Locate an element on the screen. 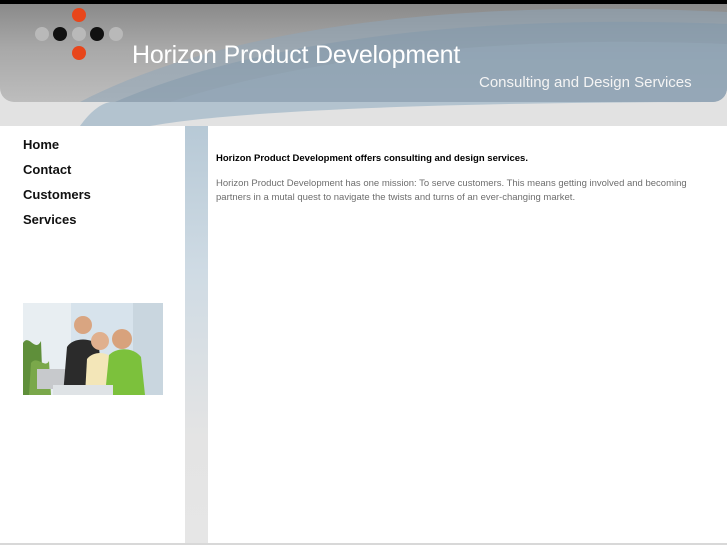 The height and width of the screenshot is (545, 727). main-nav: Home Contact Customers Services is located at coordinates (57, 186).